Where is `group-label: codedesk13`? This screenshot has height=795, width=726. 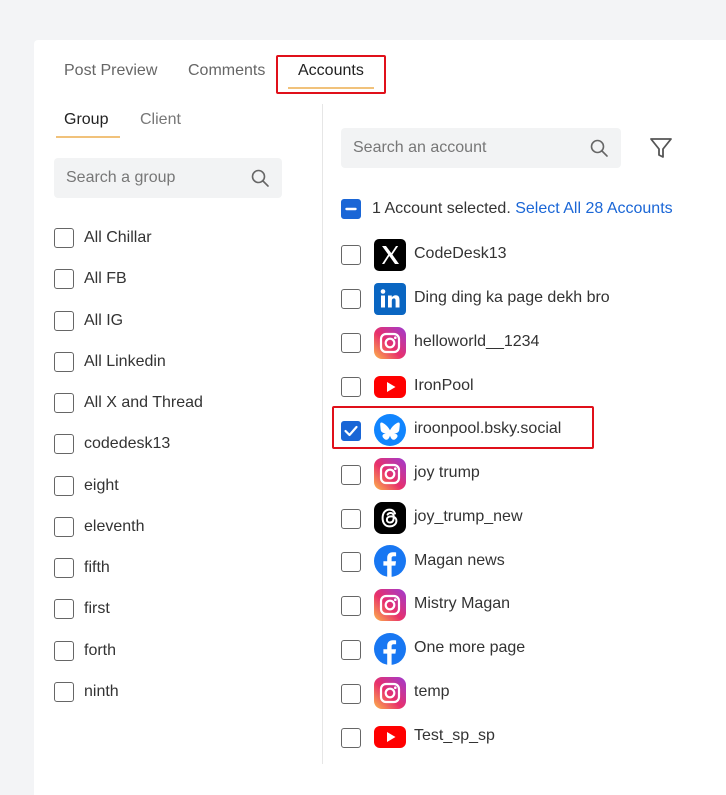 group-label: codedesk13 is located at coordinates (127, 443).